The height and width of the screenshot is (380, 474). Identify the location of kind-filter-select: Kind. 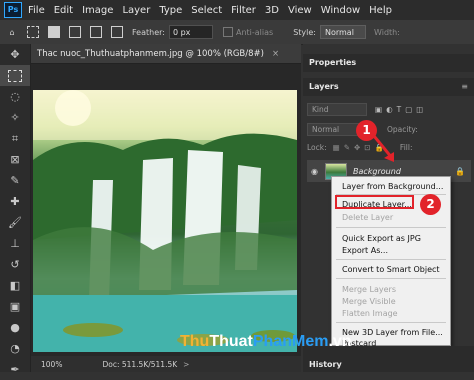
(337, 109).